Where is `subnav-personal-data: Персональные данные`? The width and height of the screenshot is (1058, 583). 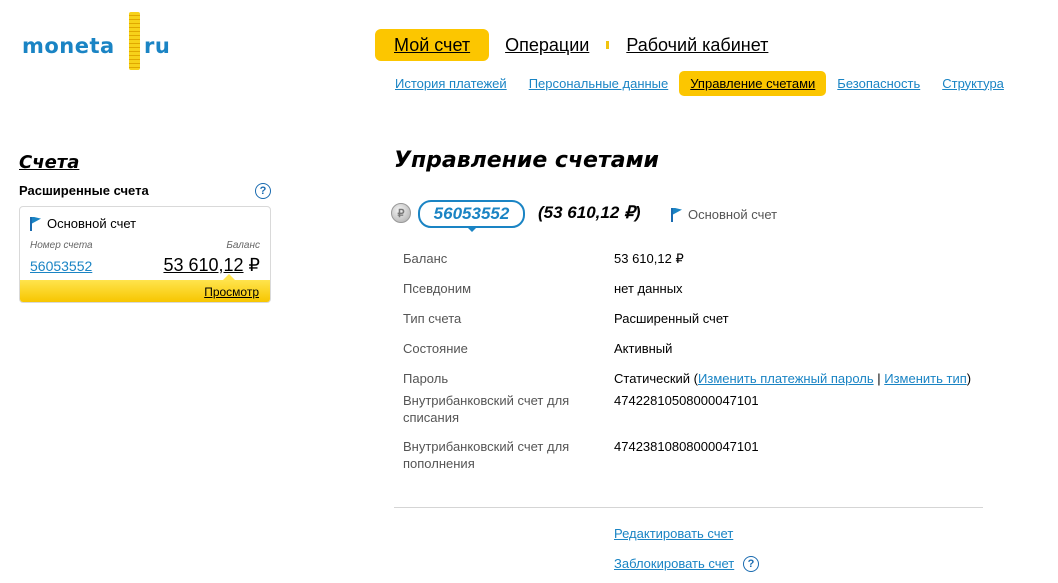 subnav-personal-data: Персональные данные is located at coordinates (599, 83).